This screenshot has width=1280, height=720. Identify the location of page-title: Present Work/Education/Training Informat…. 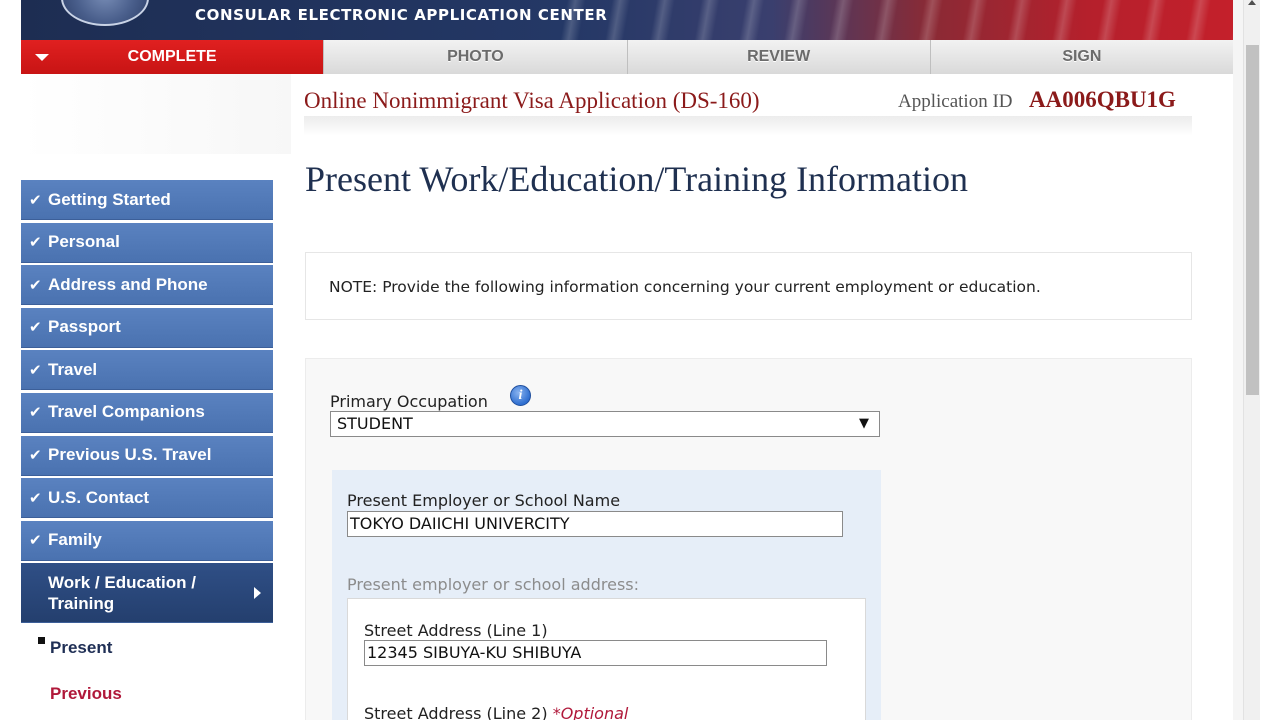
(637, 179).